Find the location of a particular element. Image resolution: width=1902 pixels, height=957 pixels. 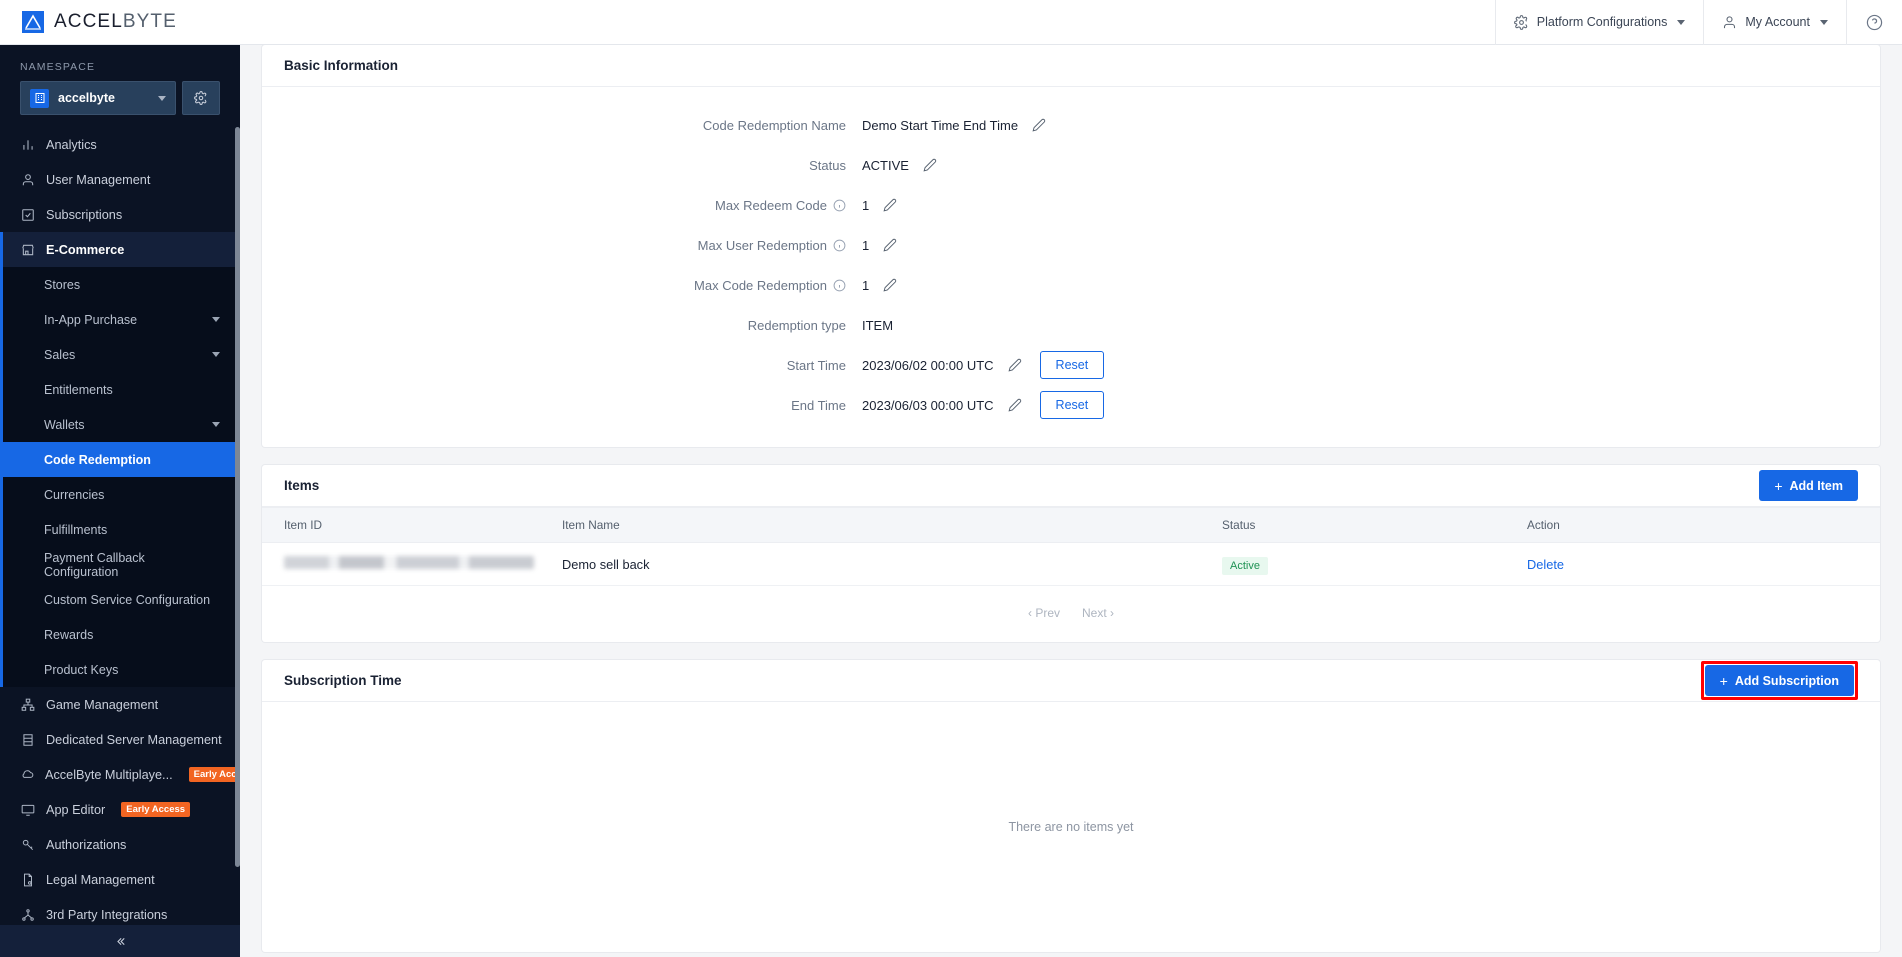

early-access-badge: Early Access is located at coordinates (156, 809).